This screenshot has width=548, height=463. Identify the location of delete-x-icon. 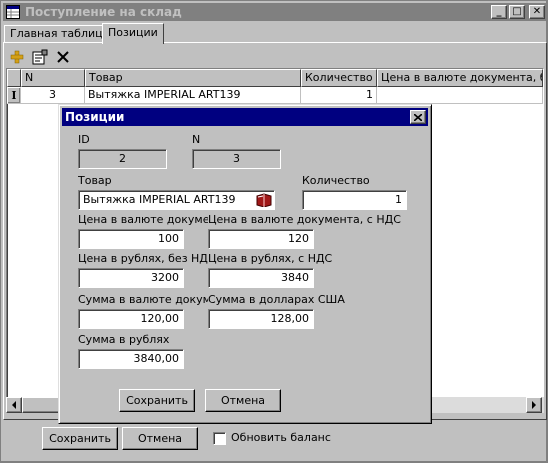
(63, 57).